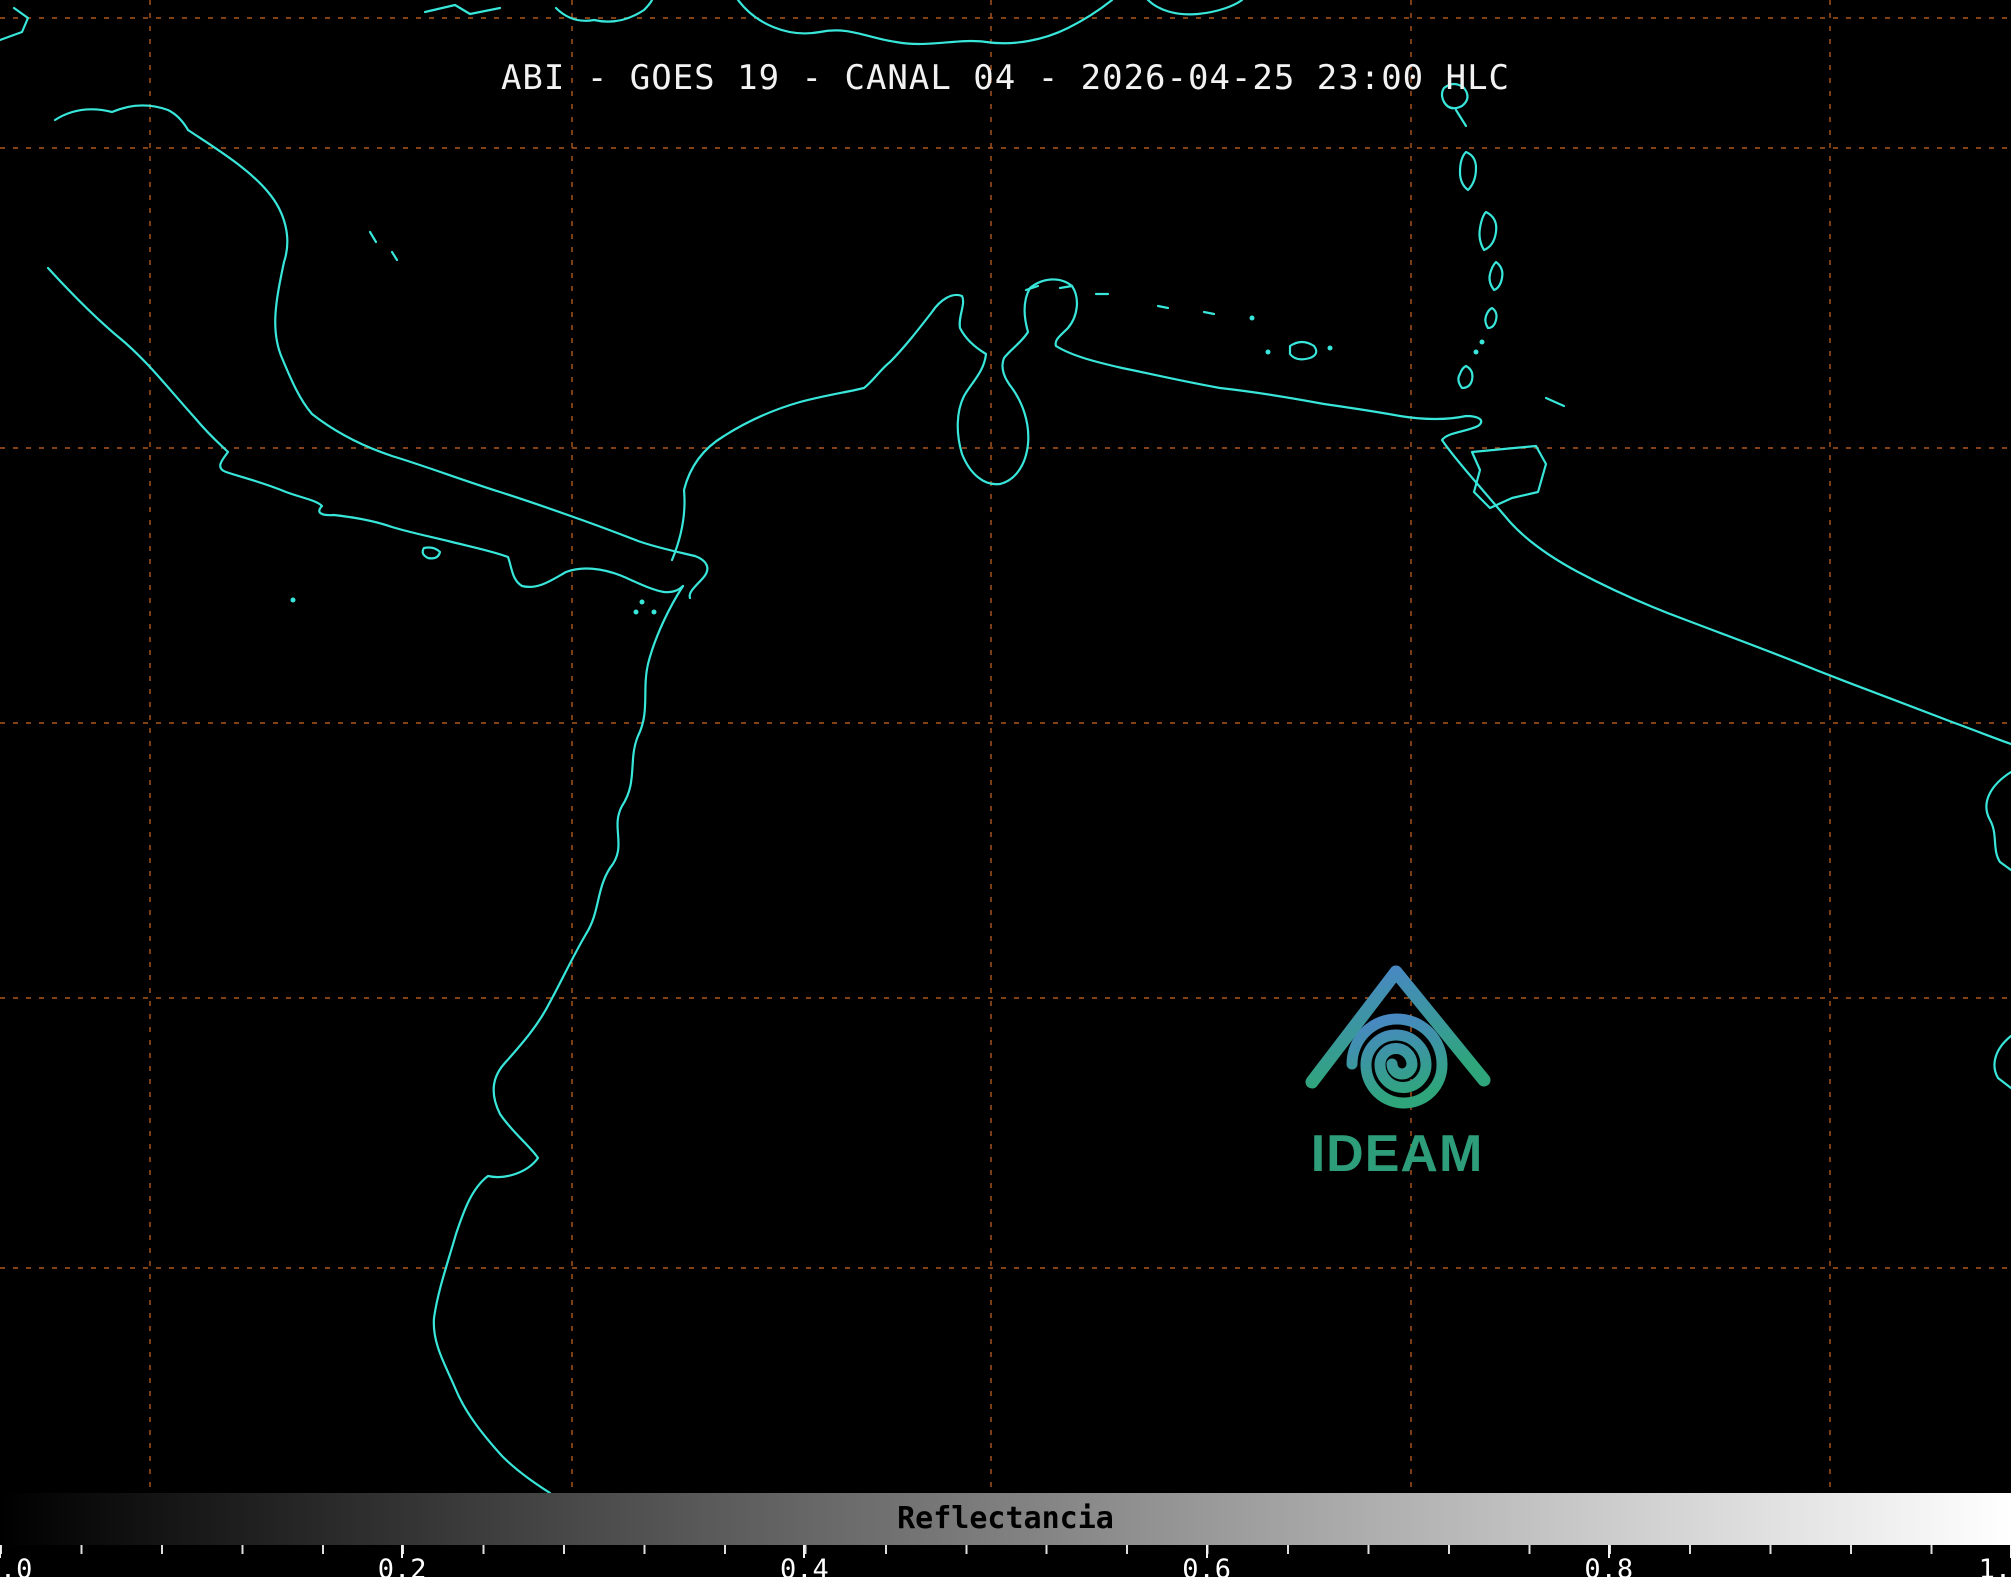  What do you see at coordinates (402, 1565) in the screenshot?
I see `colorbar-tick-label: 0.2` at bounding box center [402, 1565].